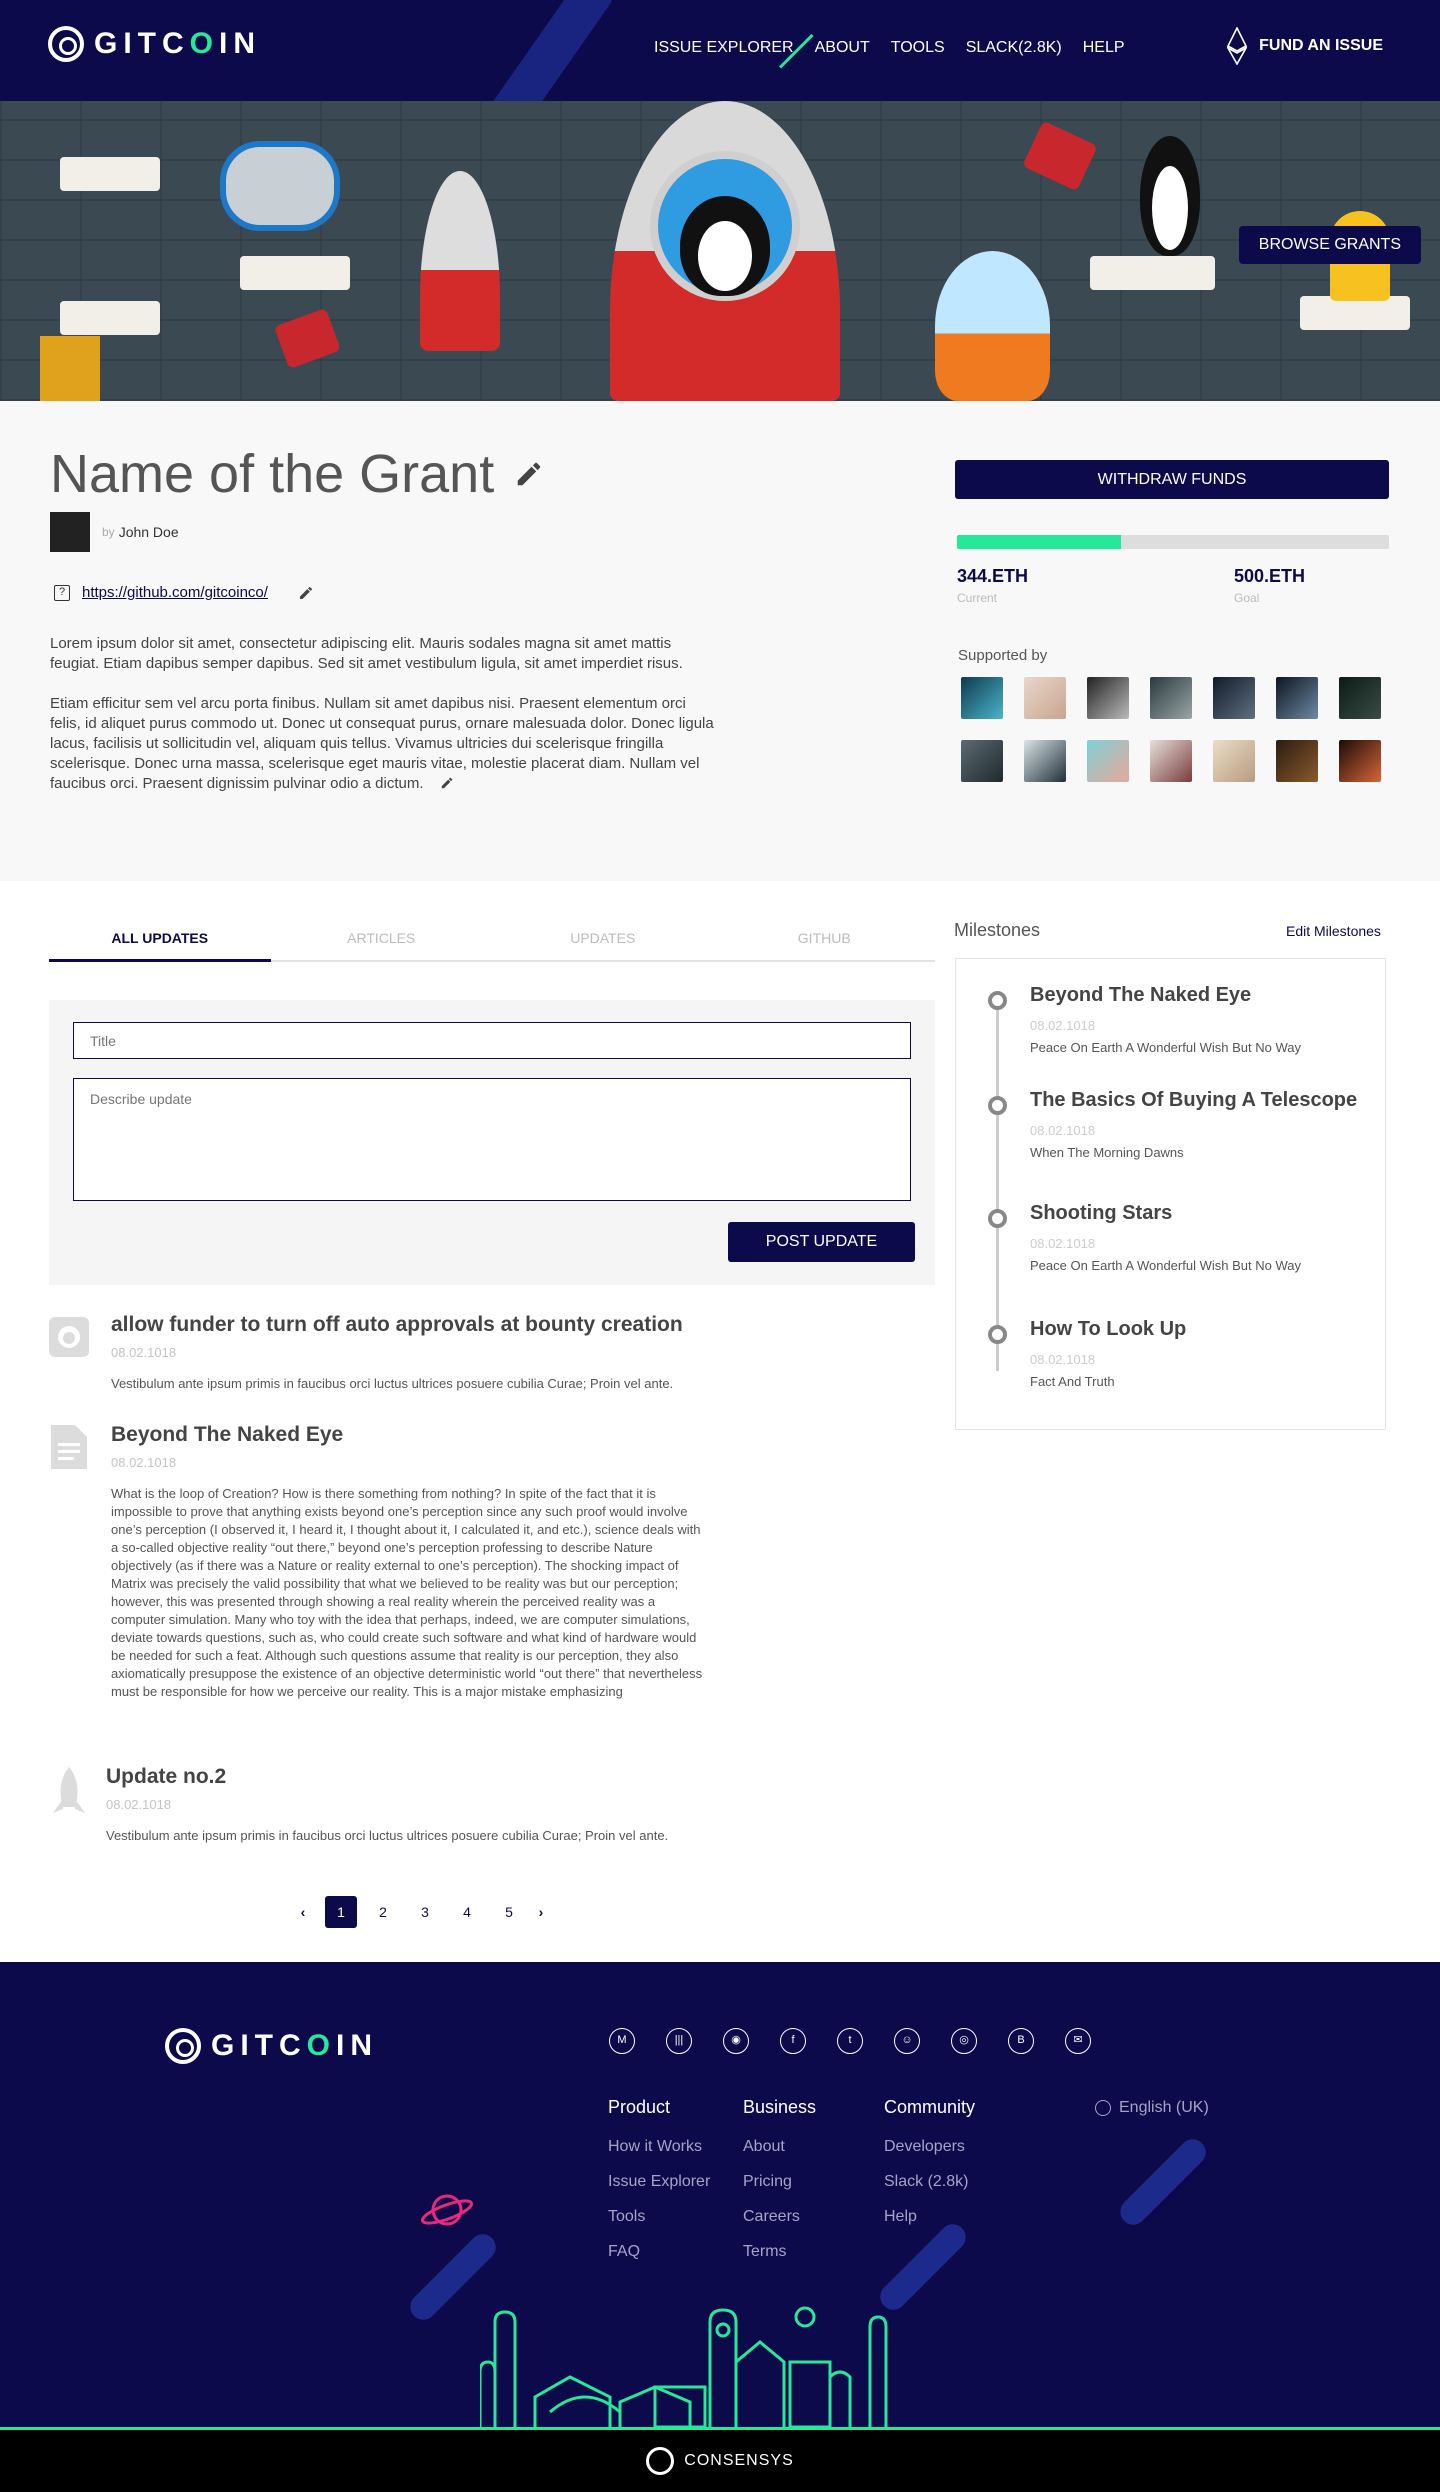  What do you see at coordinates (907, 2041) in the screenshot?
I see `reddit-icon: ☺` at bounding box center [907, 2041].